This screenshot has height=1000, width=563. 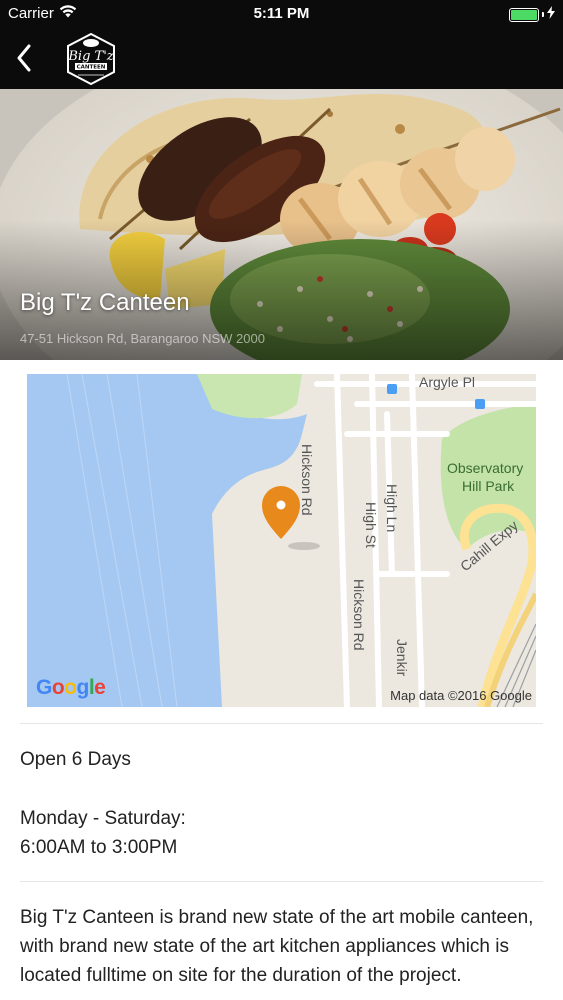 I want to click on brand-logo: Big T'z CANTEEN, so click(x=91, y=59).